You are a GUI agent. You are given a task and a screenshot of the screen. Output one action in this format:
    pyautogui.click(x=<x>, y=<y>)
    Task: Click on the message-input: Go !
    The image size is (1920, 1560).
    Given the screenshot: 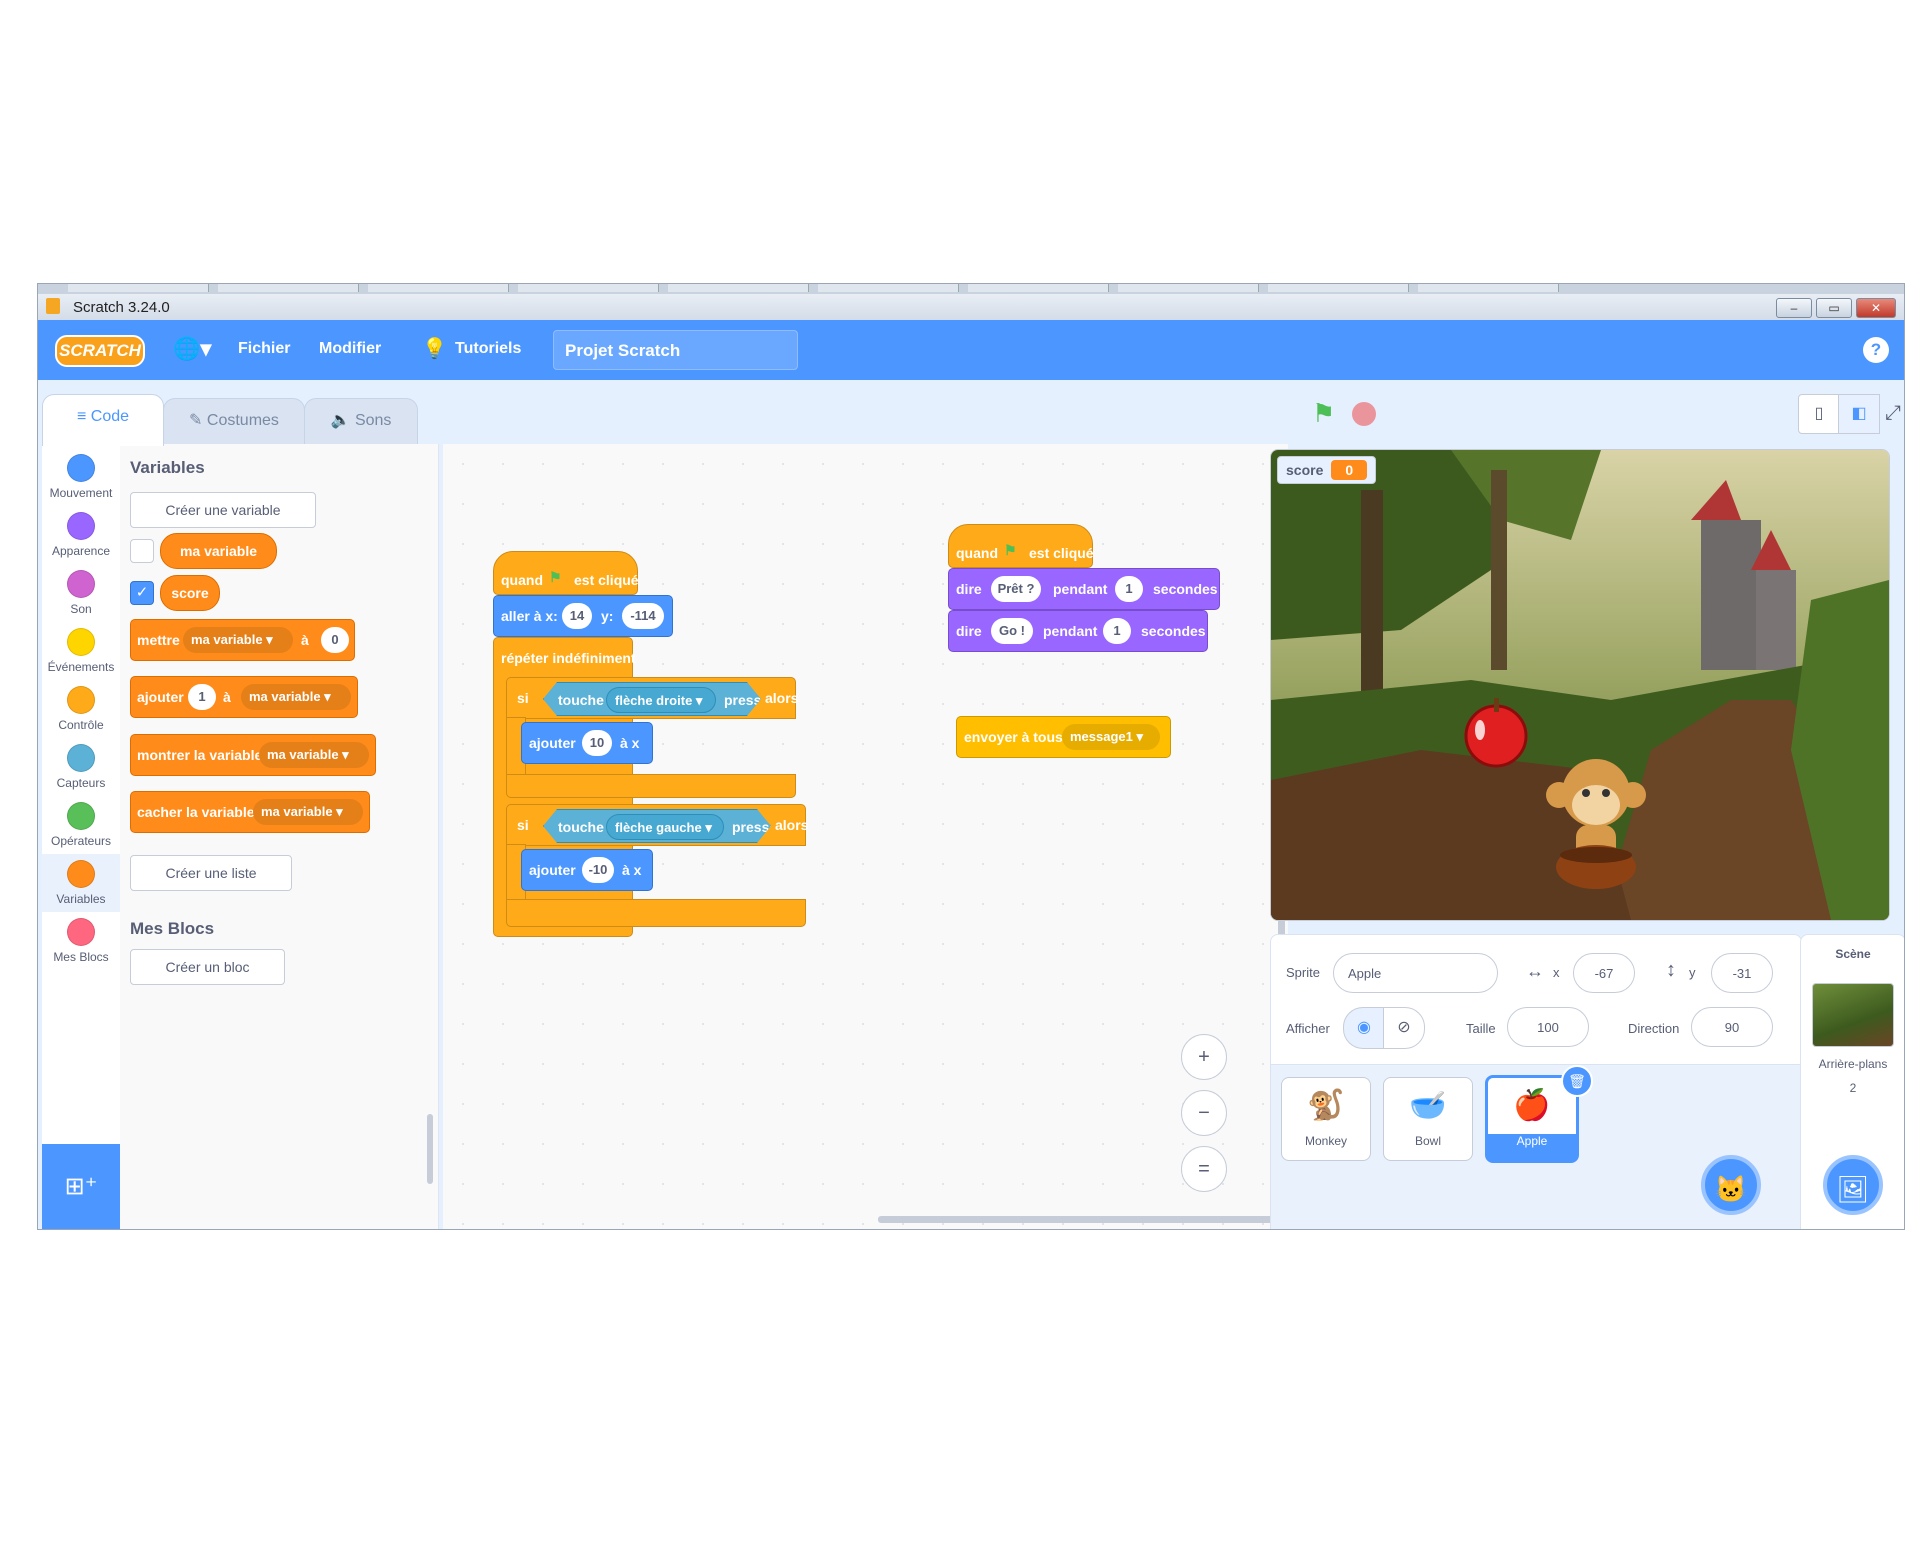 What is the action you would take?
    pyautogui.click(x=1012, y=631)
    